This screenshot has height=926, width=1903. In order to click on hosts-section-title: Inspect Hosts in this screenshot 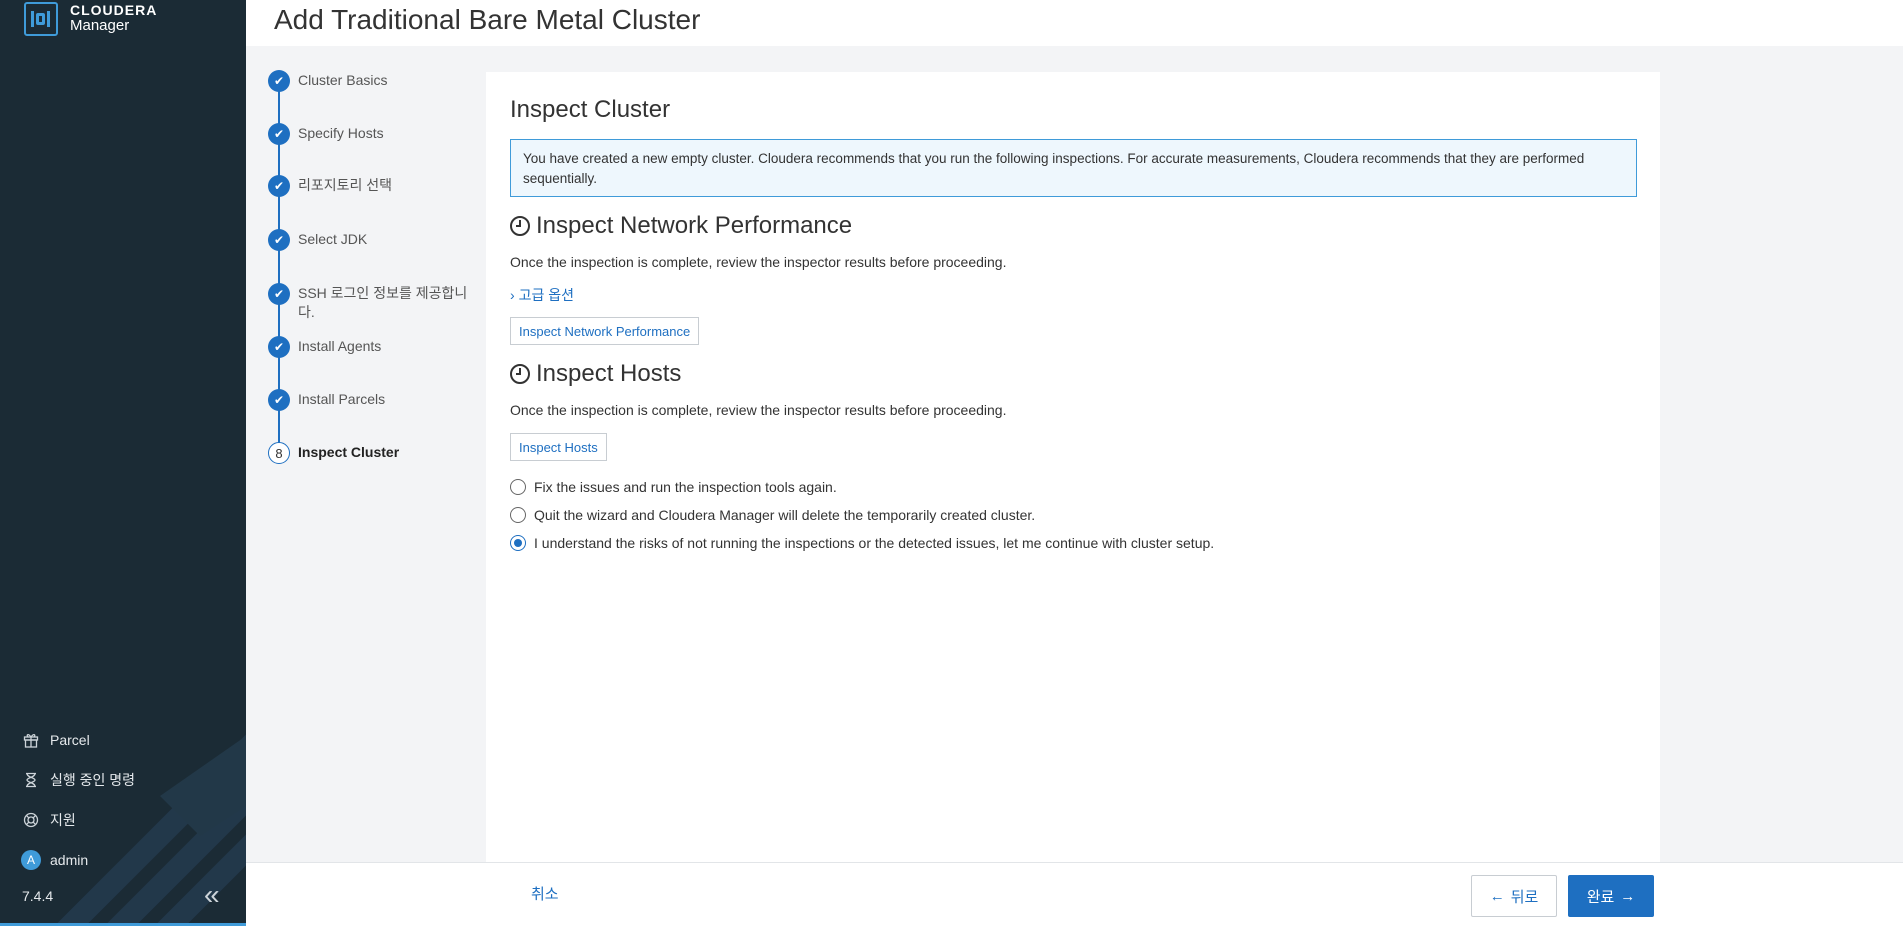, I will do `click(595, 374)`.